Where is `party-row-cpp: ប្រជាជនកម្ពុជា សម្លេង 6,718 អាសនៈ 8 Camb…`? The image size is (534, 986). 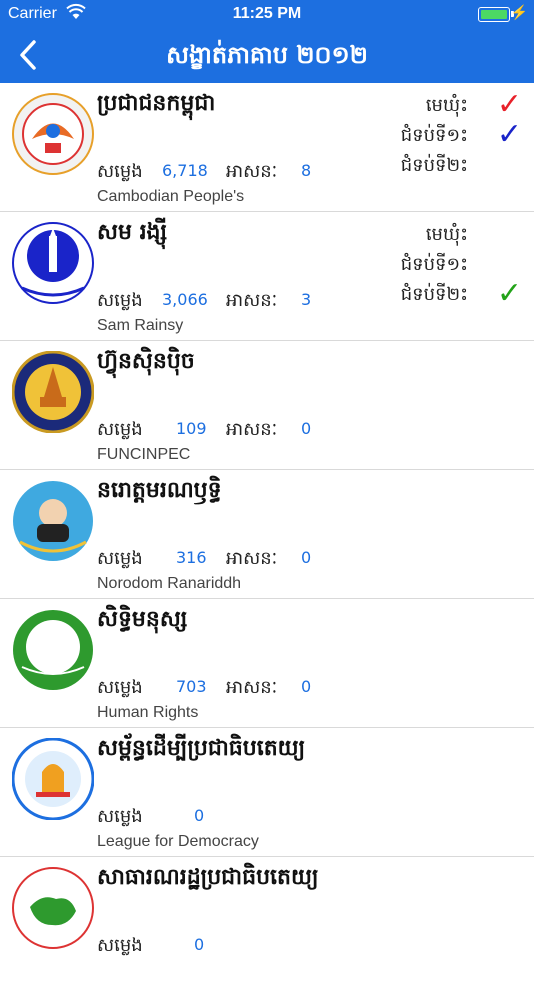 party-row-cpp: ប្រជាជនកម្ពុជា សម្លេង 6,718 អាសនៈ 8 Camb… is located at coordinates (267, 147).